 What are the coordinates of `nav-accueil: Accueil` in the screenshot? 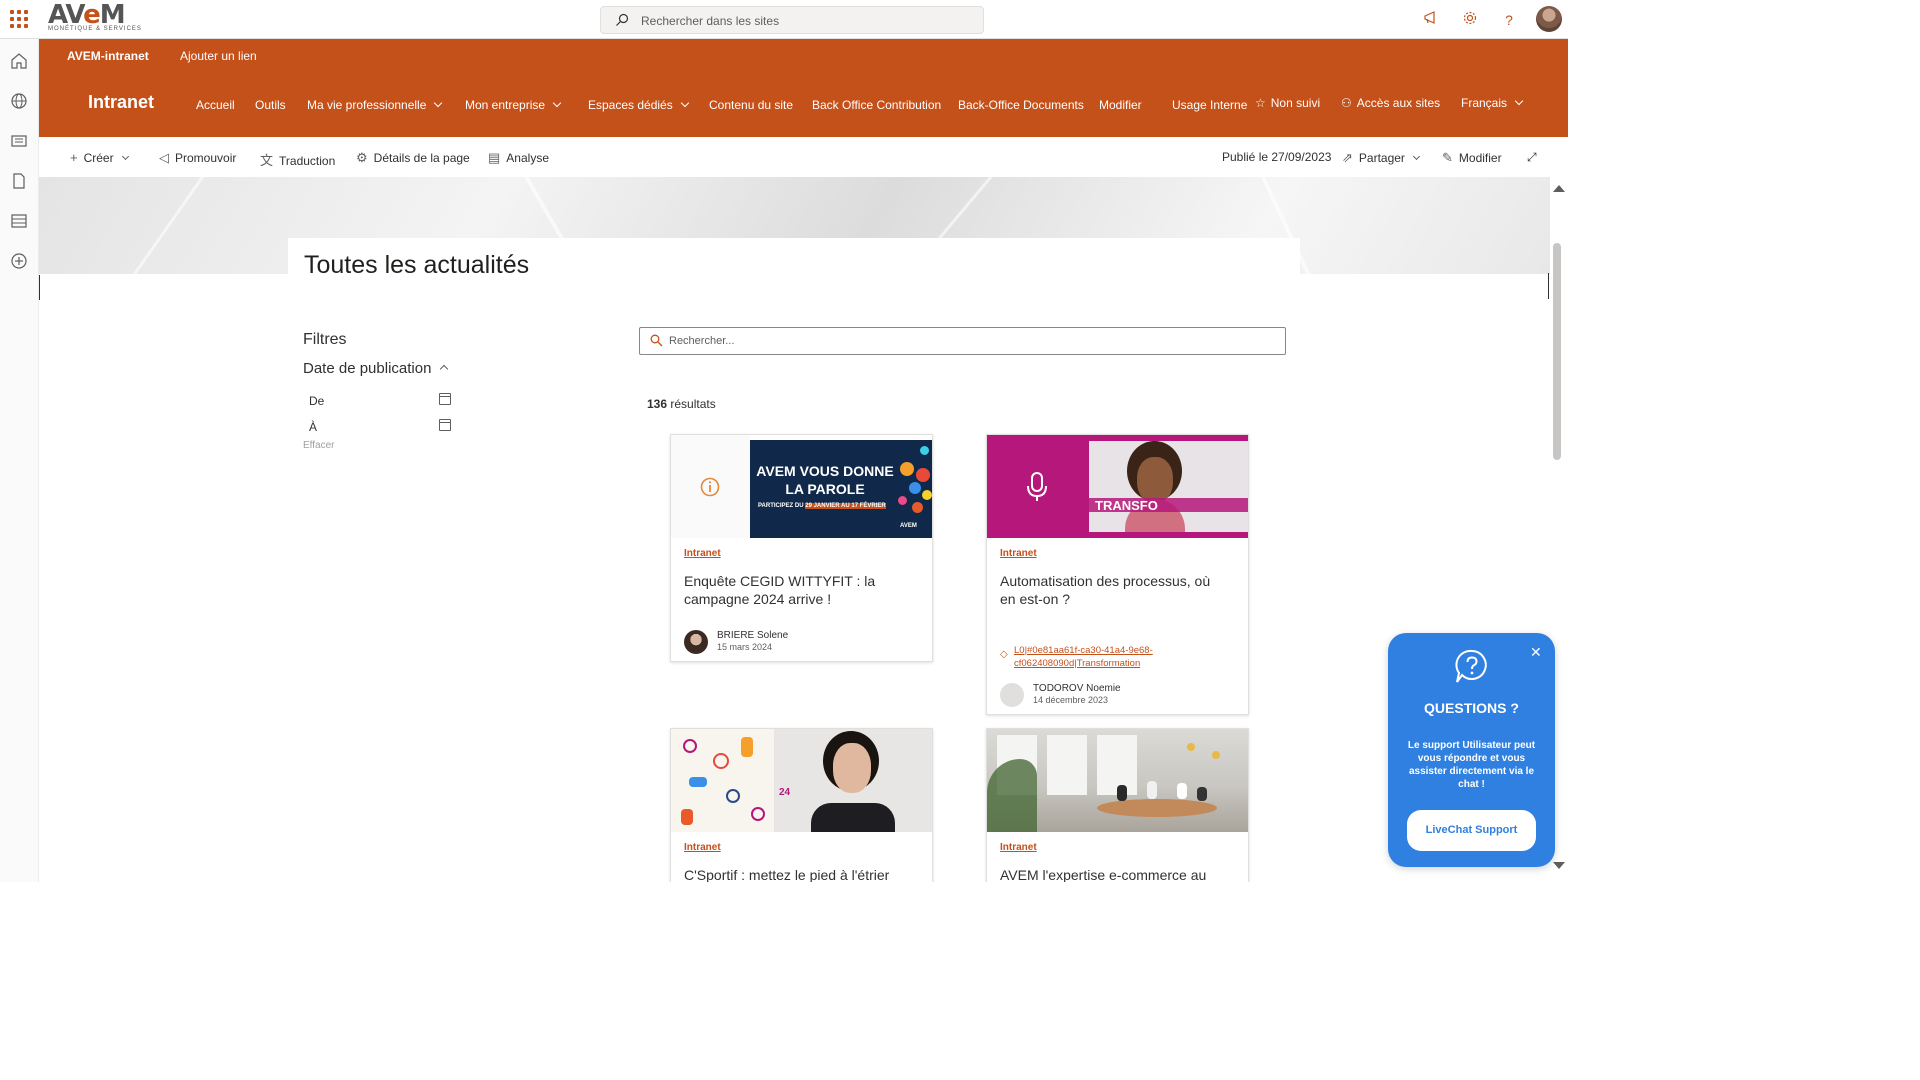 It's located at (215, 105).